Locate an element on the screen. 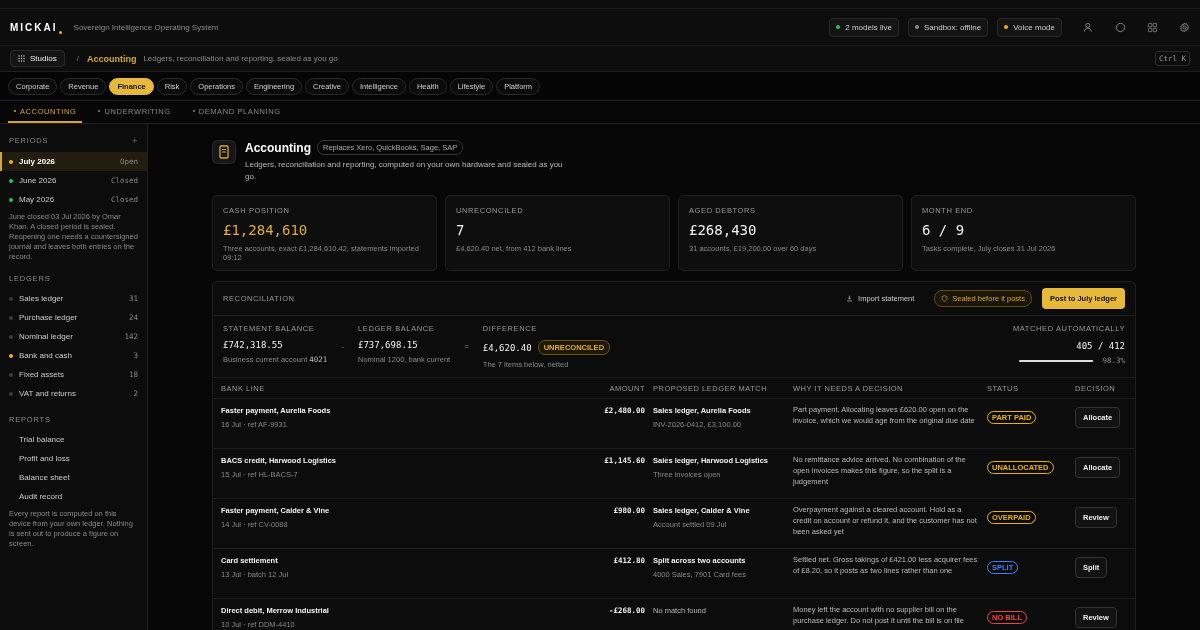  balance-value: £742,318.55 is located at coordinates (253, 345).